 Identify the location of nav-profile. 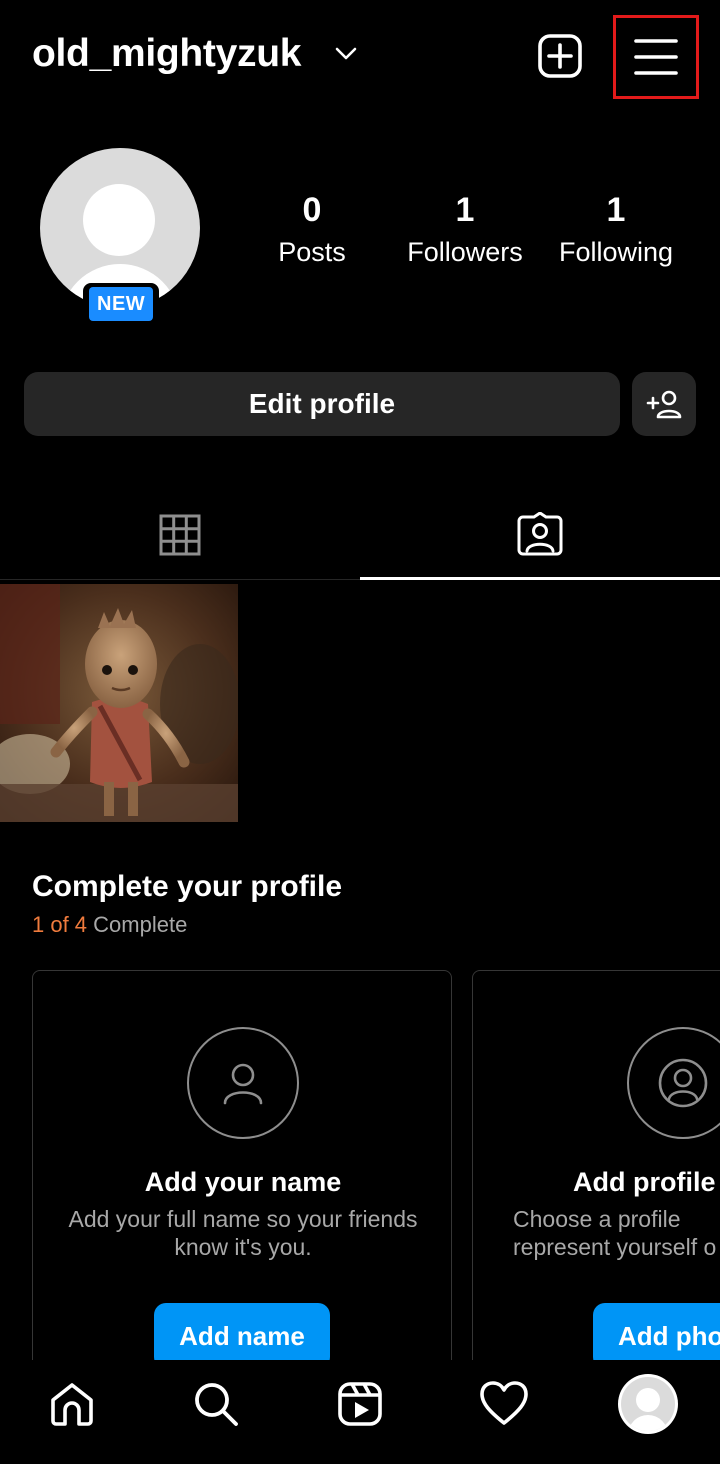
(648, 1404).